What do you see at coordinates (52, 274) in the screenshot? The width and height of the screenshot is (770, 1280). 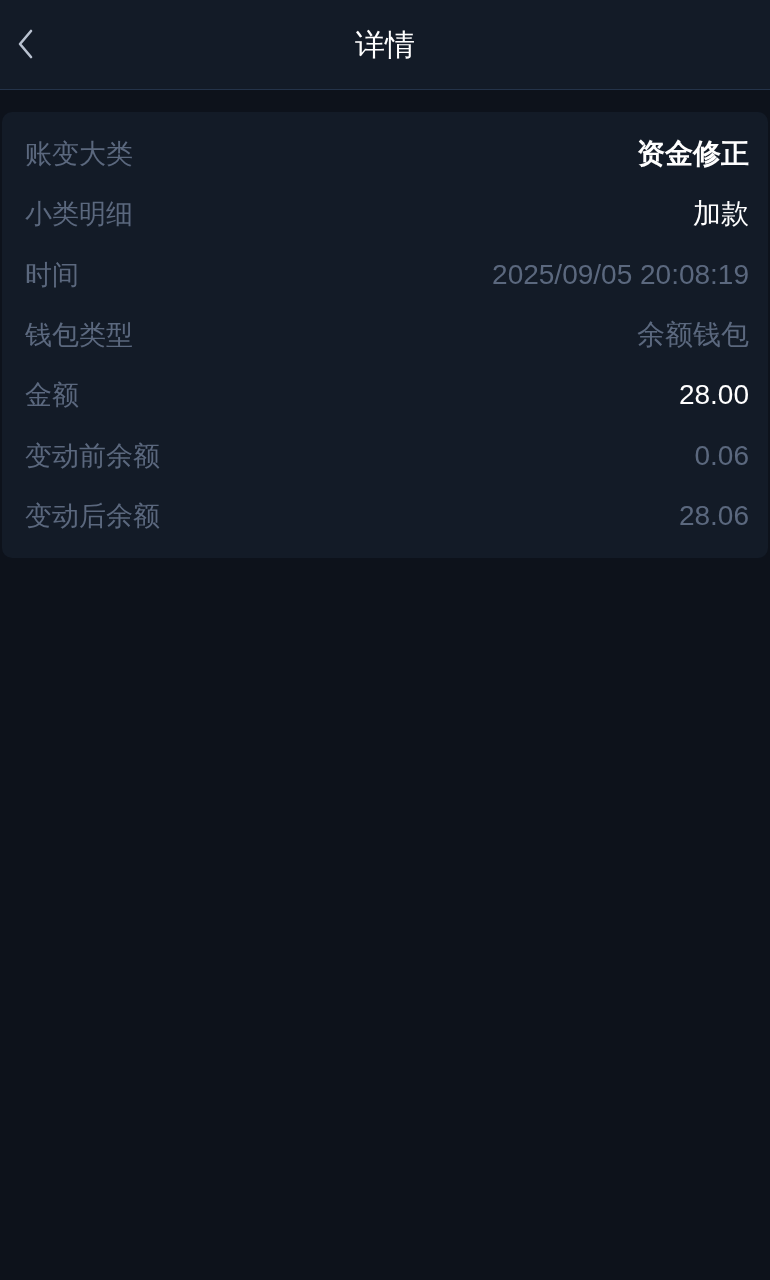 I see `detail-label: 时间` at bounding box center [52, 274].